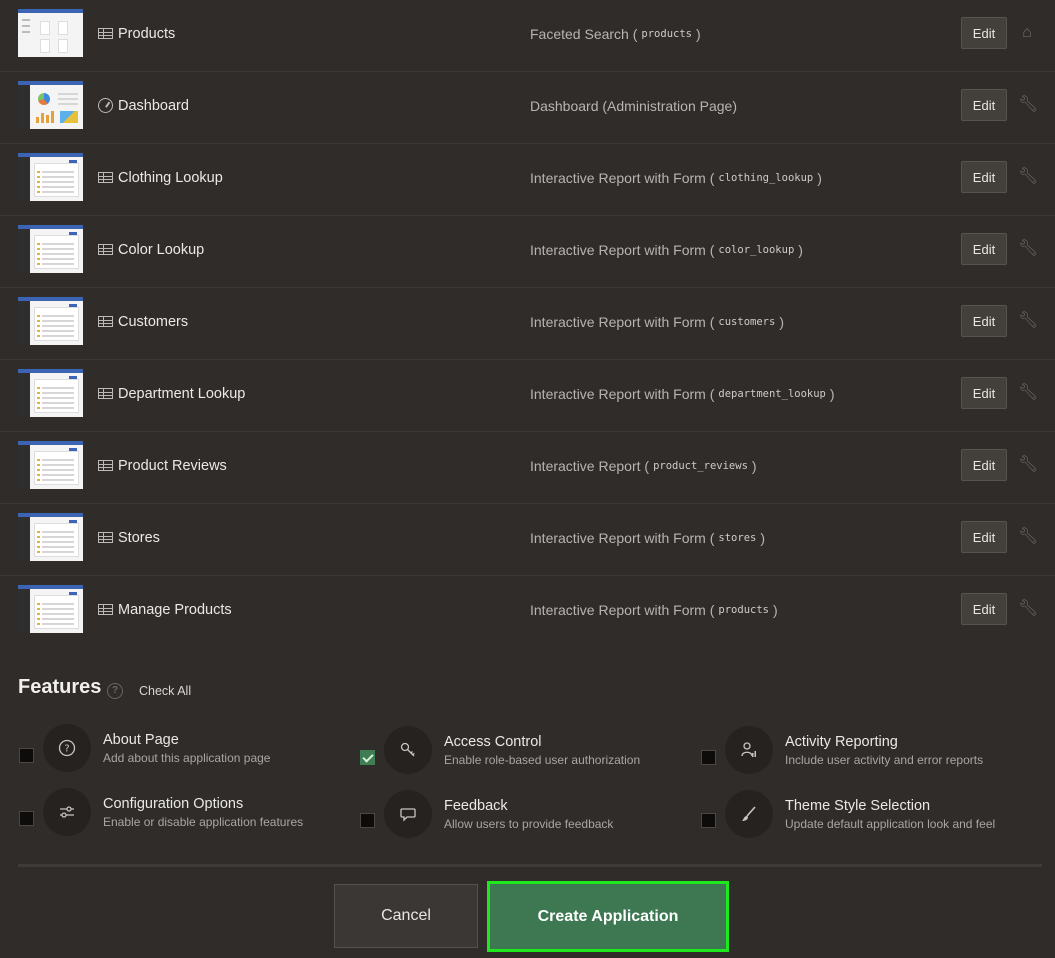 This screenshot has height=958, width=1055. Describe the element at coordinates (615, 34) in the screenshot. I see `page-type: Faceted Search (products)` at that location.